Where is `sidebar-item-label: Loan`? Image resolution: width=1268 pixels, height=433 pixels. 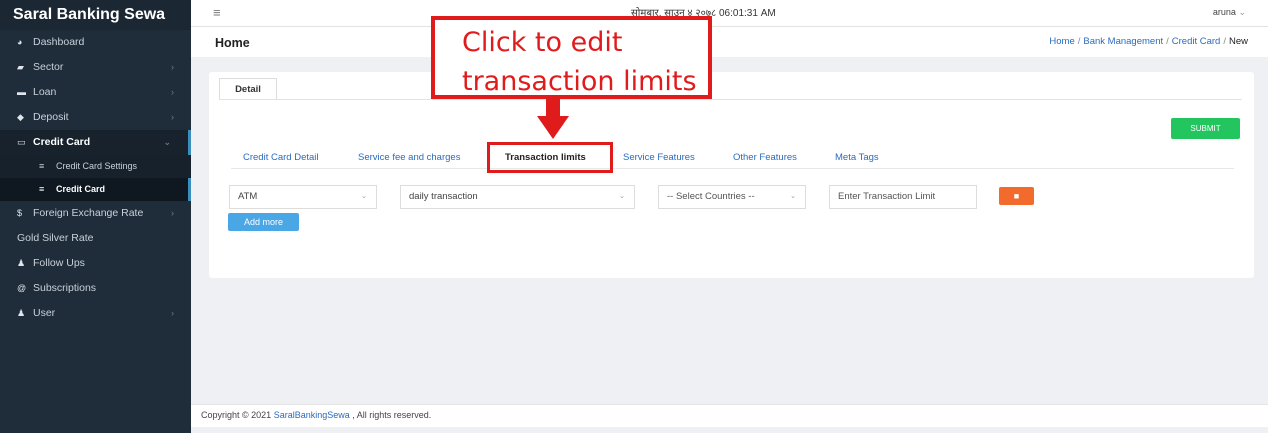 sidebar-item-label: Loan is located at coordinates (45, 92).